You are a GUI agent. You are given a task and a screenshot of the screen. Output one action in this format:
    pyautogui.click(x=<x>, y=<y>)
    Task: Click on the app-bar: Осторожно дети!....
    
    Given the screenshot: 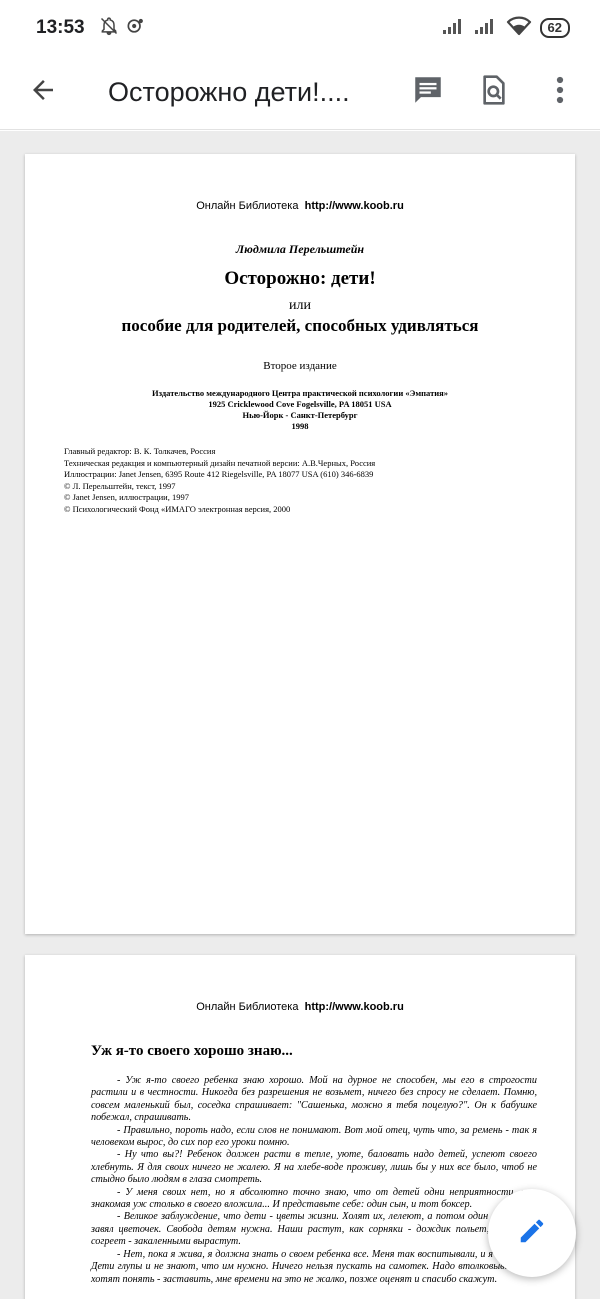 What is the action you would take?
    pyautogui.click(x=300, y=93)
    